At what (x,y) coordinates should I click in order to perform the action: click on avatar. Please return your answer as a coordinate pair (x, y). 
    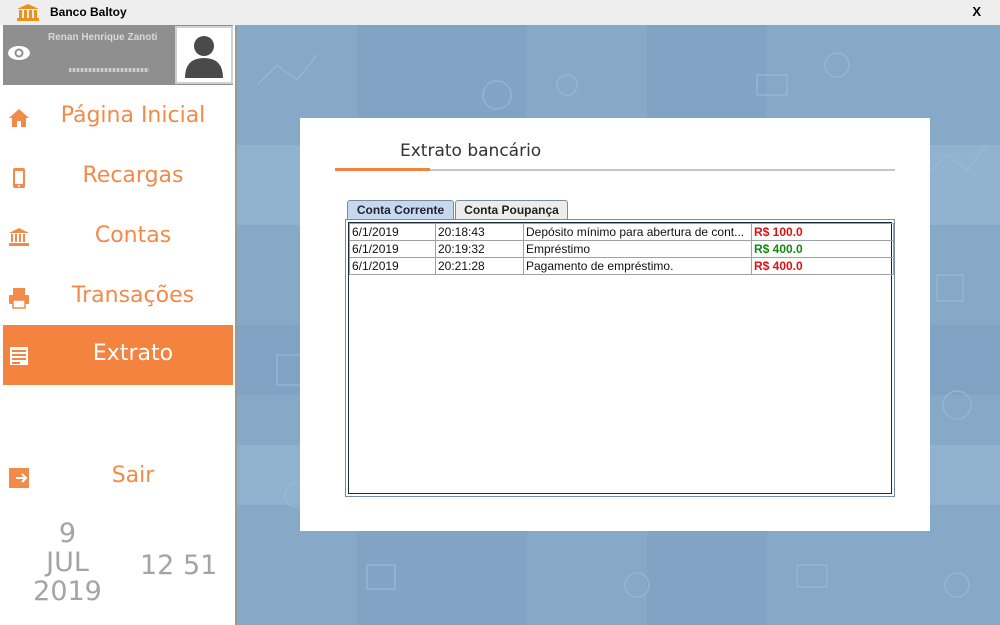
    Looking at the image, I should click on (204, 55).